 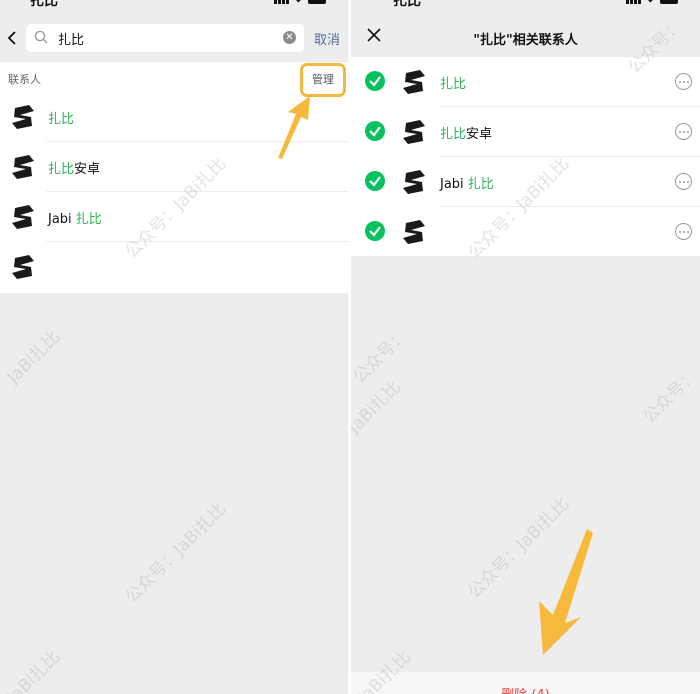 I want to click on back-icon, so click(x=12, y=38).